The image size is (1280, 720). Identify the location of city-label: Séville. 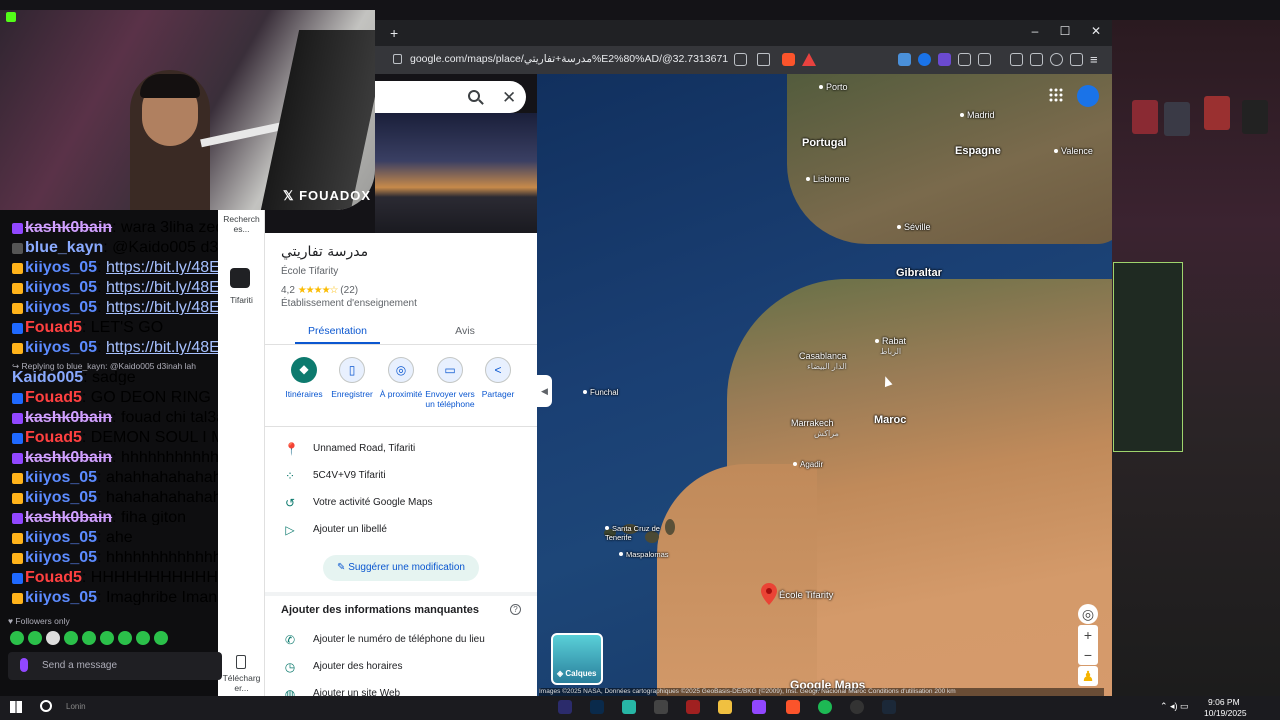
(914, 227).